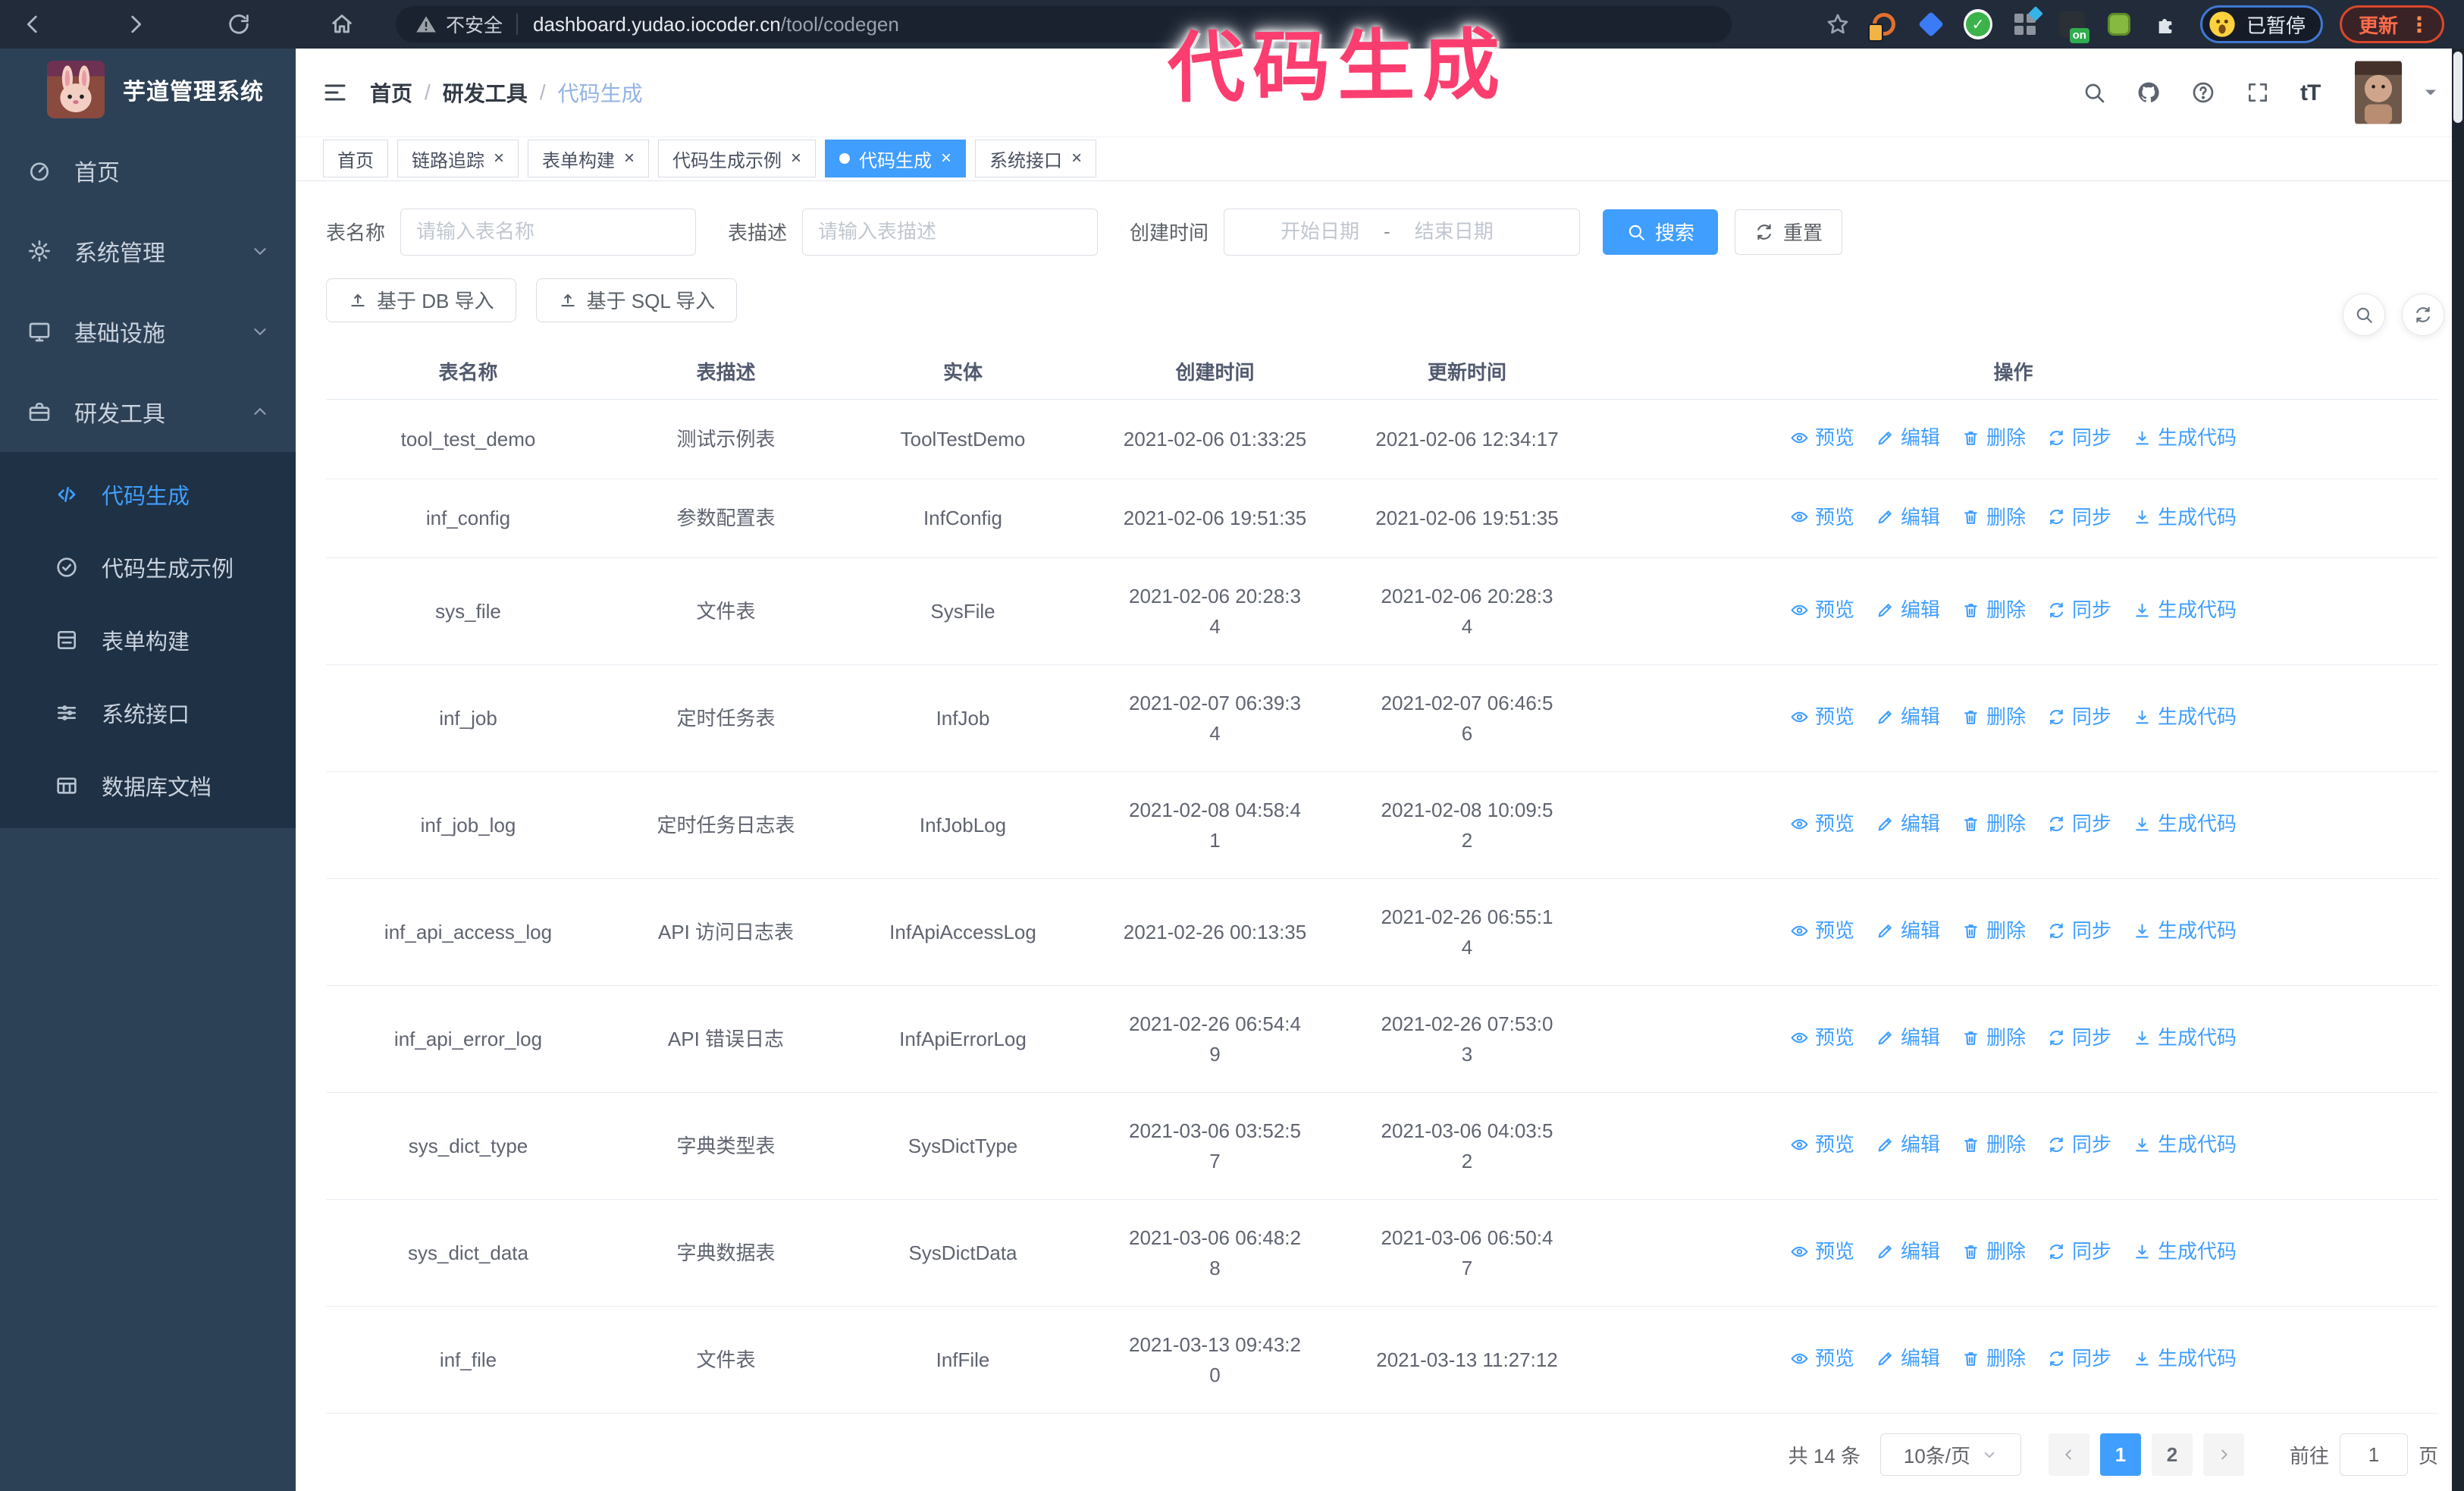  Describe the element at coordinates (896, 159) in the screenshot. I see `tab-codegen: 代码生成 ×` at that location.